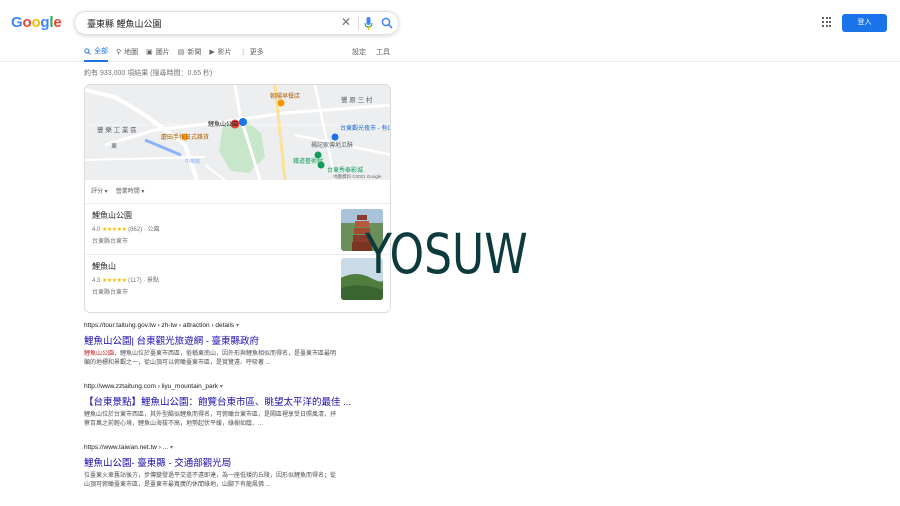 This screenshot has height=506, width=900. What do you see at coordinates (192, 161) in the screenshot?
I see `map-label-road: 中華路` at bounding box center [192, 161].